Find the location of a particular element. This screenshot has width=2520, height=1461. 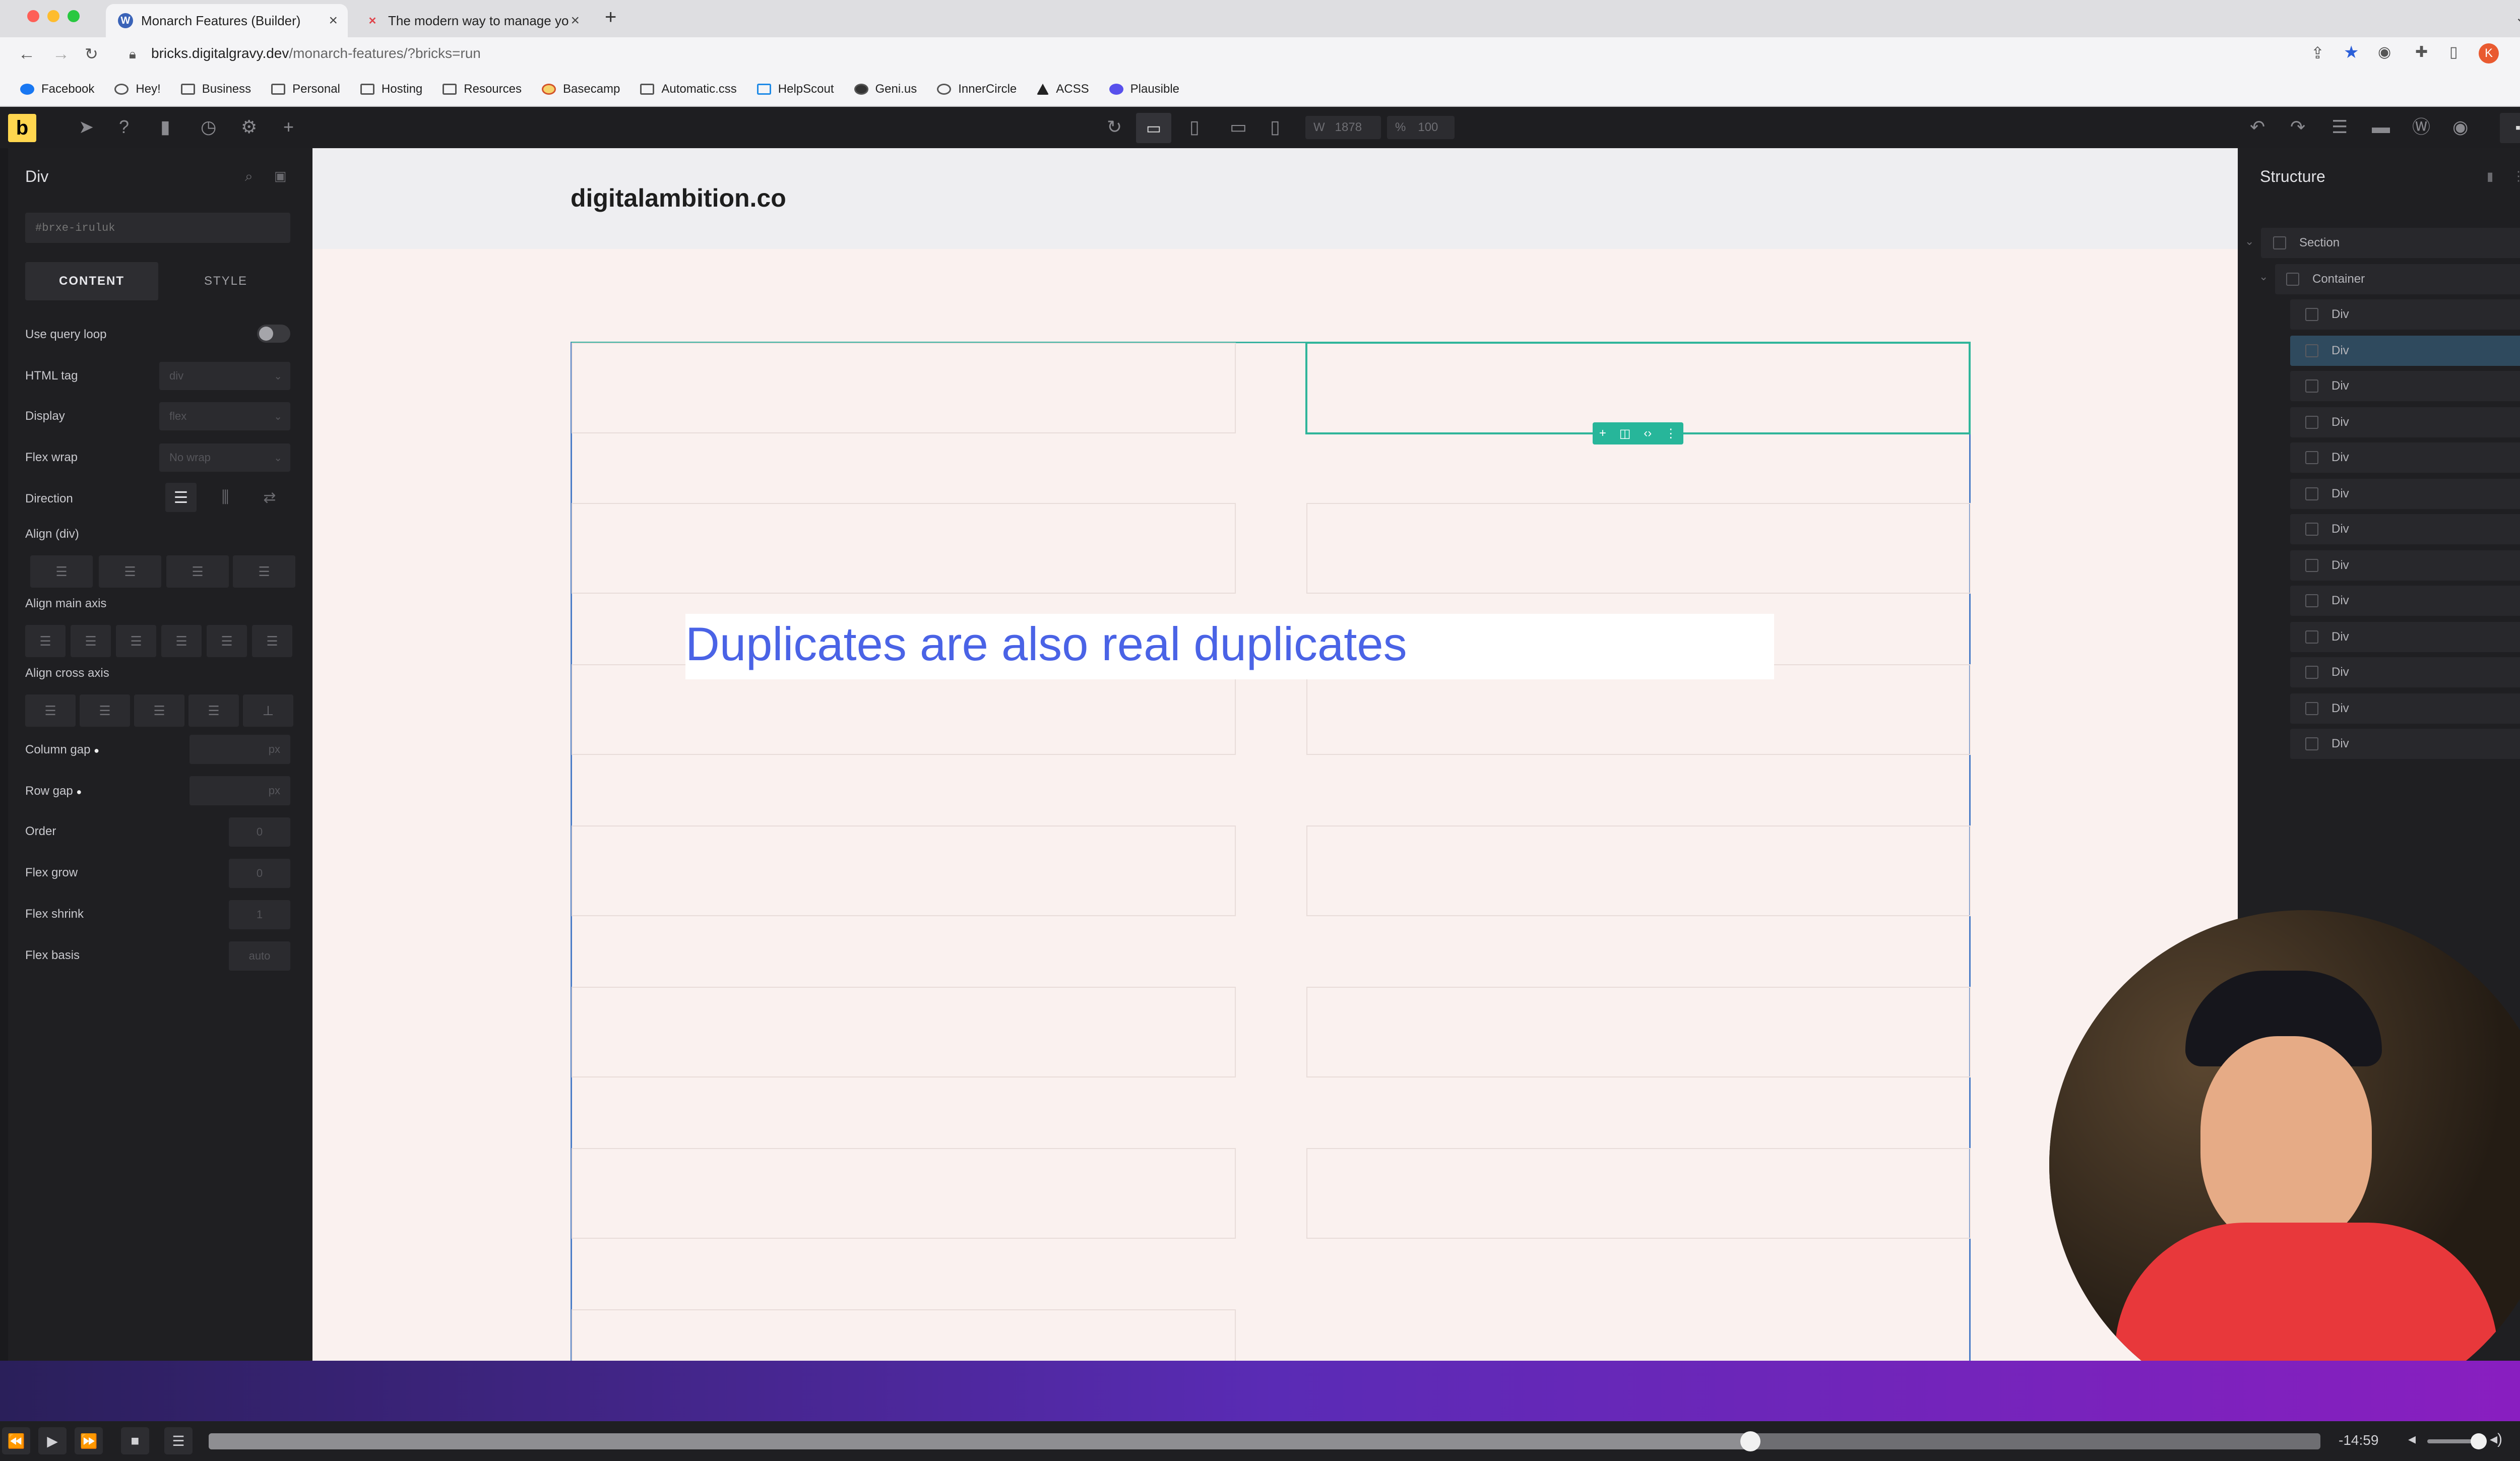

canvas-width-input: W 1878 is located at coordinates (1343, 127).